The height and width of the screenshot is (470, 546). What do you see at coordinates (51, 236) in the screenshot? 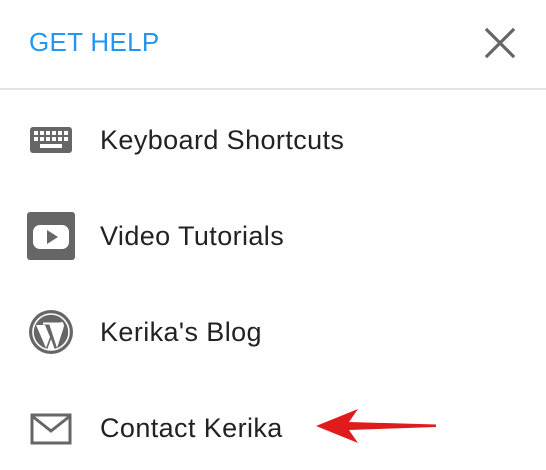
I see `video-play-icon` at bounding box center [51, 236].